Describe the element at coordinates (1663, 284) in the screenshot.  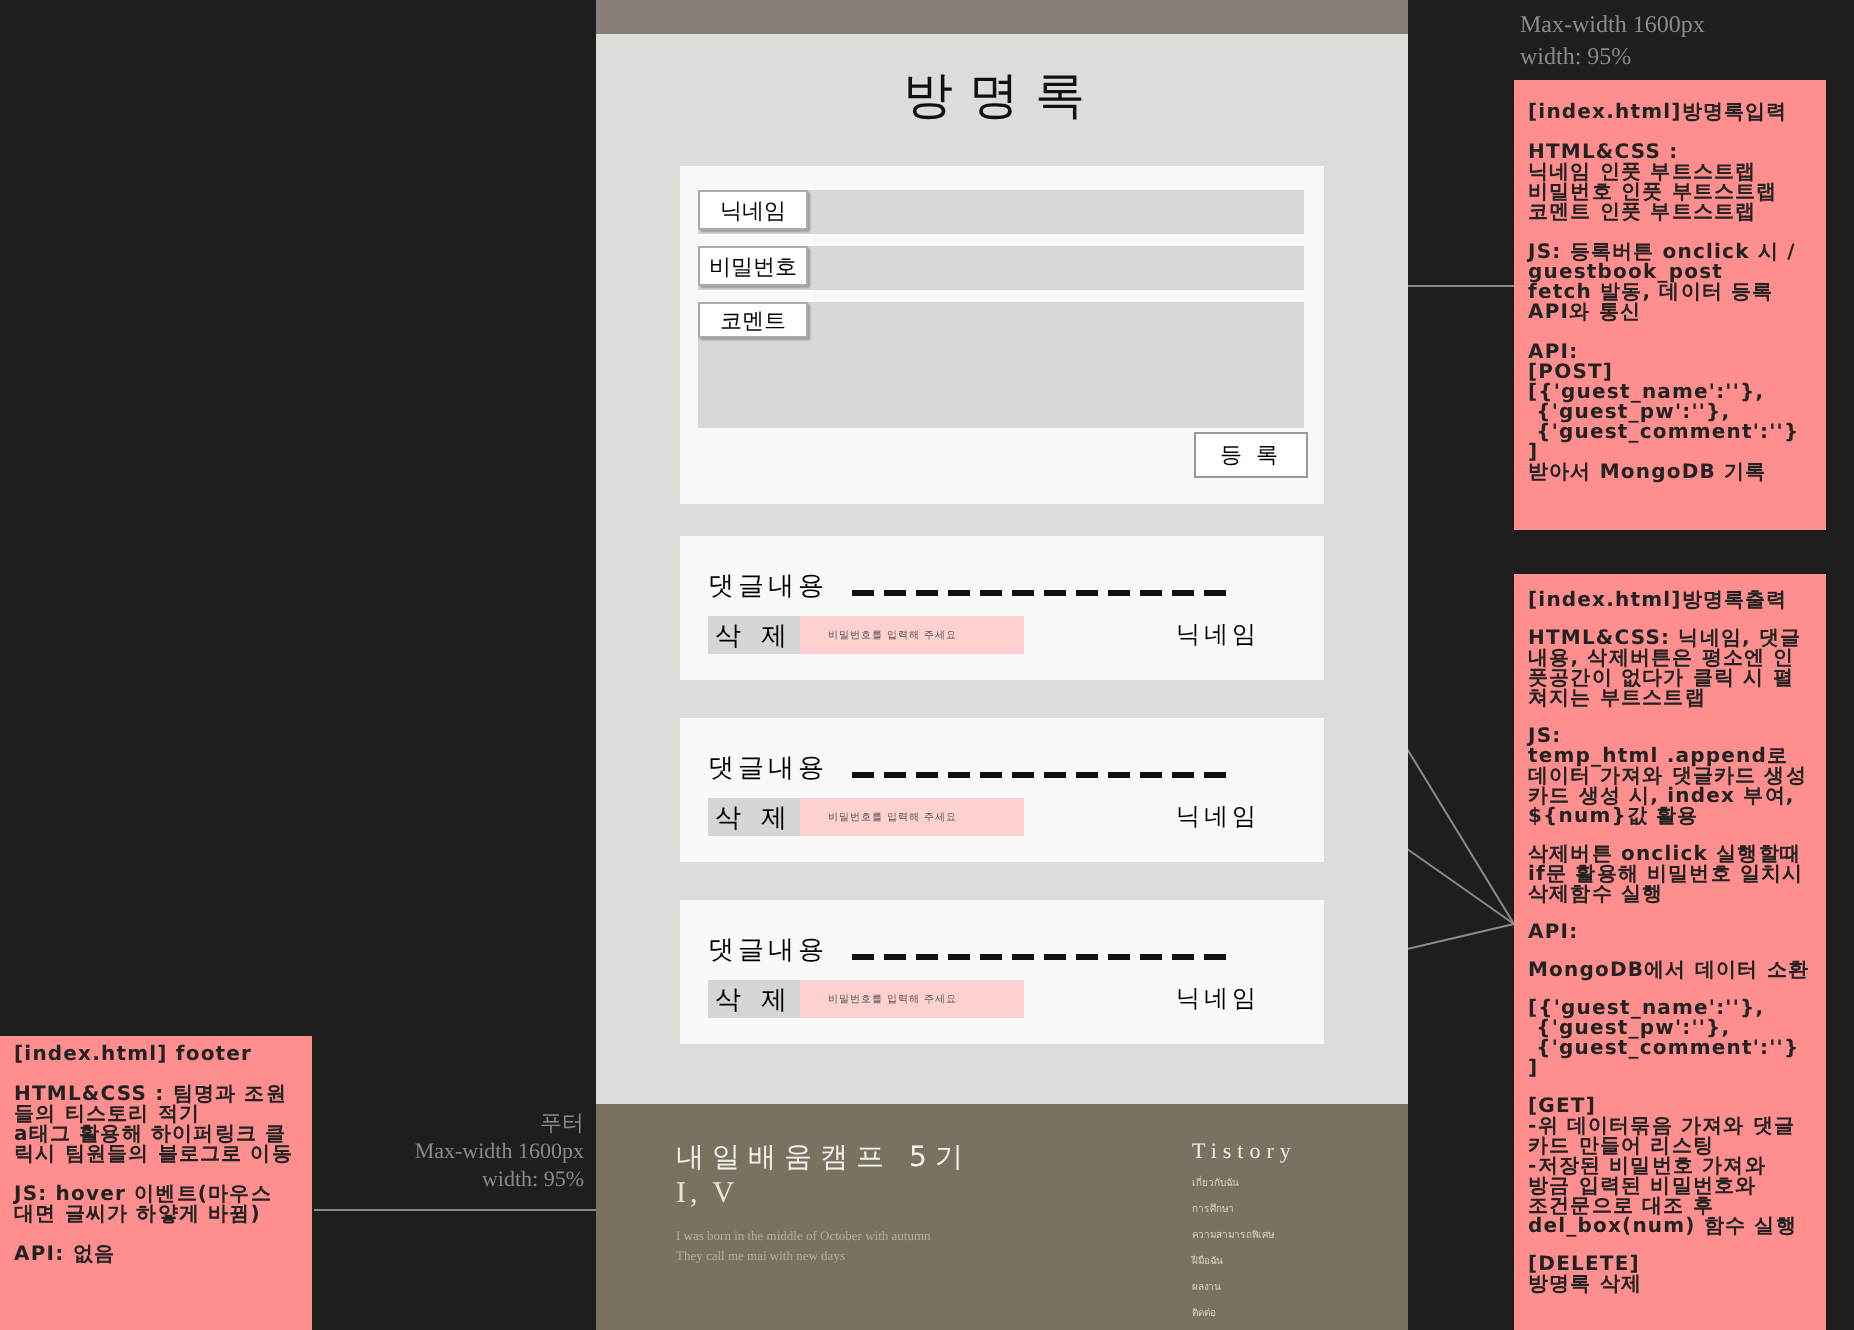
I see `annotation-text: JS: 등록버튼 onclick 시 / guestbook_post fetch 발동, 데이터 등록 API와 통신` at that location.